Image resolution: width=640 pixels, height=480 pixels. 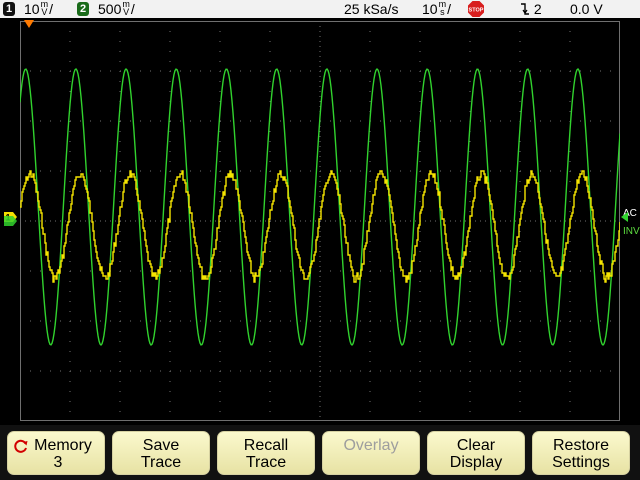 What do you see at coordinates (525, 9) in the screenshot?
I see `falling-edge-icon` at bounding box center [525, 9].